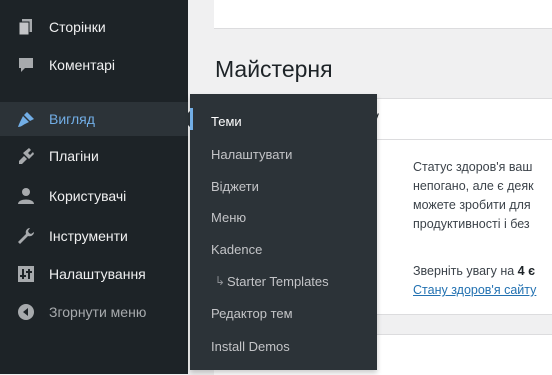 The width and height of the screenshot is (552, 375). I want to click on sidebar-item-label: Вигляд, so click(72, 119).